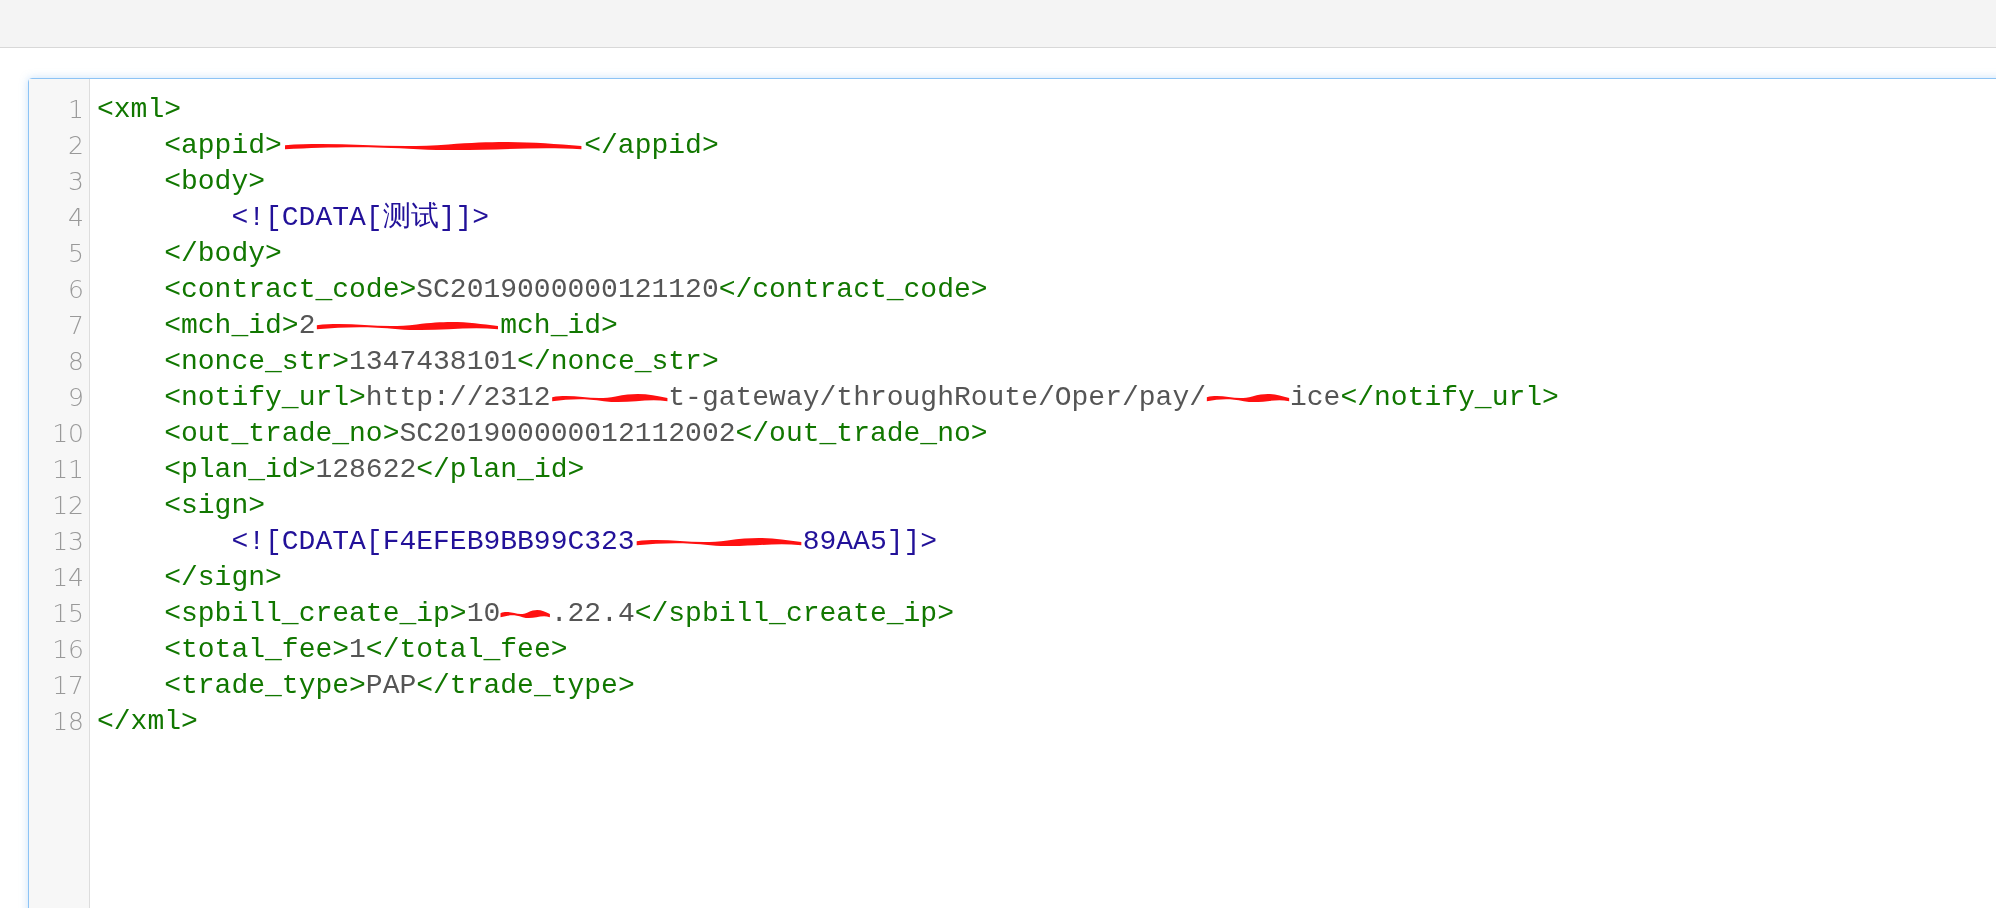 This screenshot has width=1996, height=908. Describe the element at coordinates (525, 686) in the screenshot. I see `xml-tag: </trade_type>` at that location.